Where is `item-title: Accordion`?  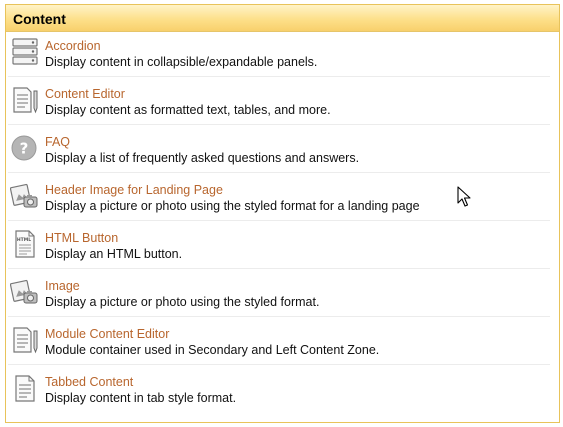
item-title: Accordion is located at coordinates (73, 46).